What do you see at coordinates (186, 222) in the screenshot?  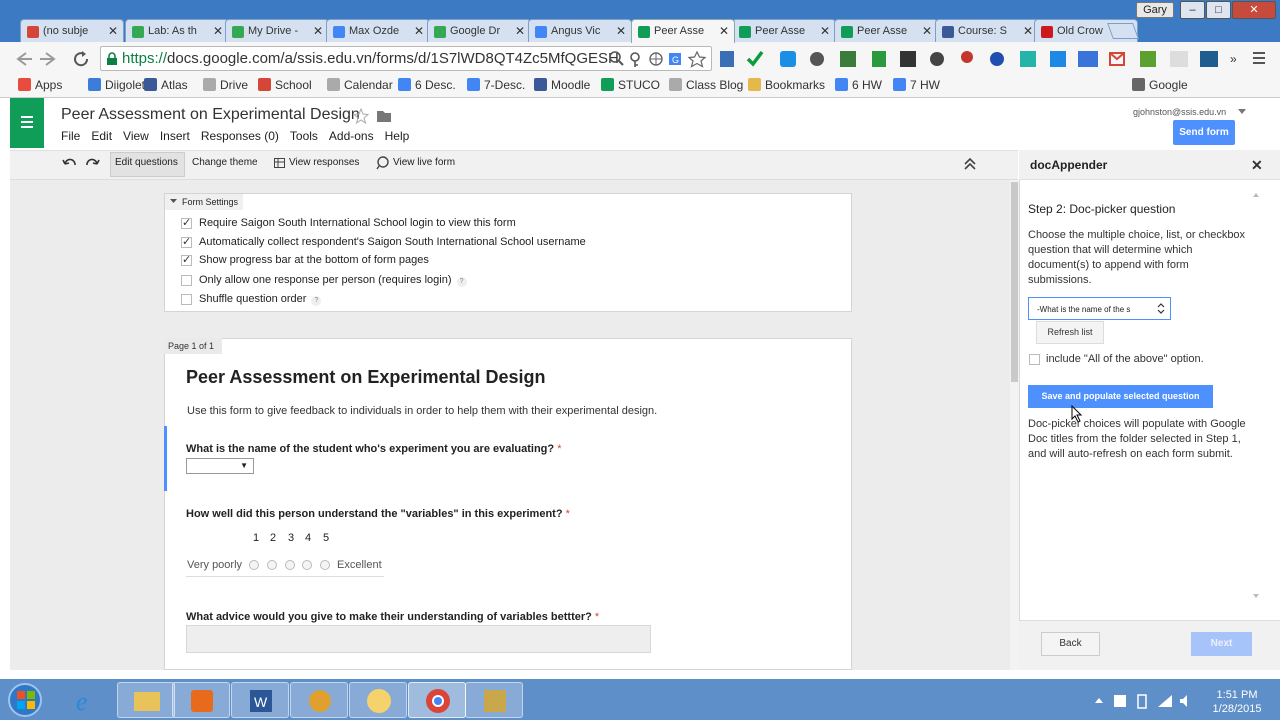 I see `require-login-checkbox` at bounding box center [186, 222].